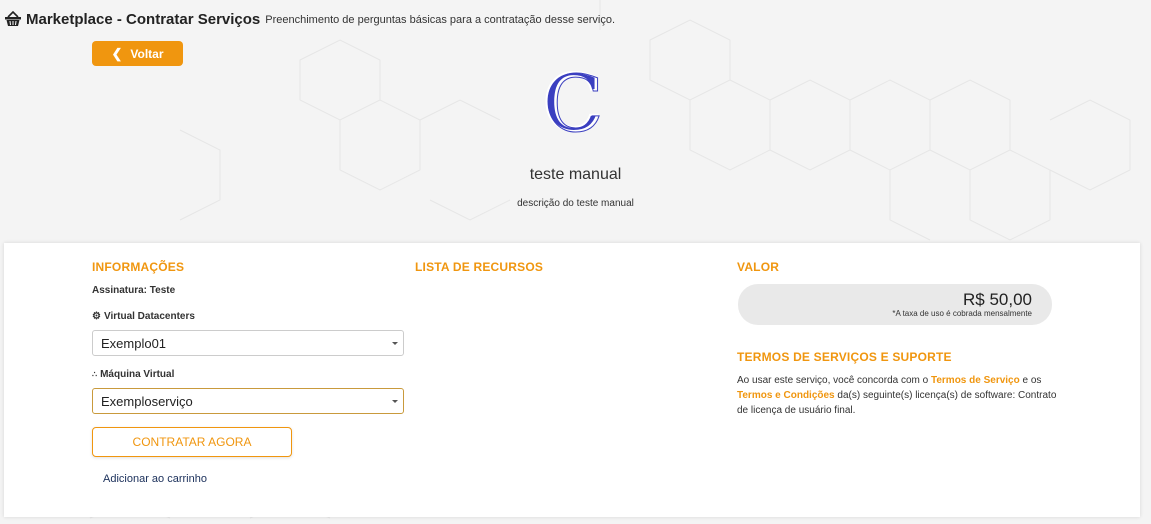 Image resolution: width=1151 pixels, height=524 pixels. I want to click on sitemap-icon: ⚙, so click(96, 316).